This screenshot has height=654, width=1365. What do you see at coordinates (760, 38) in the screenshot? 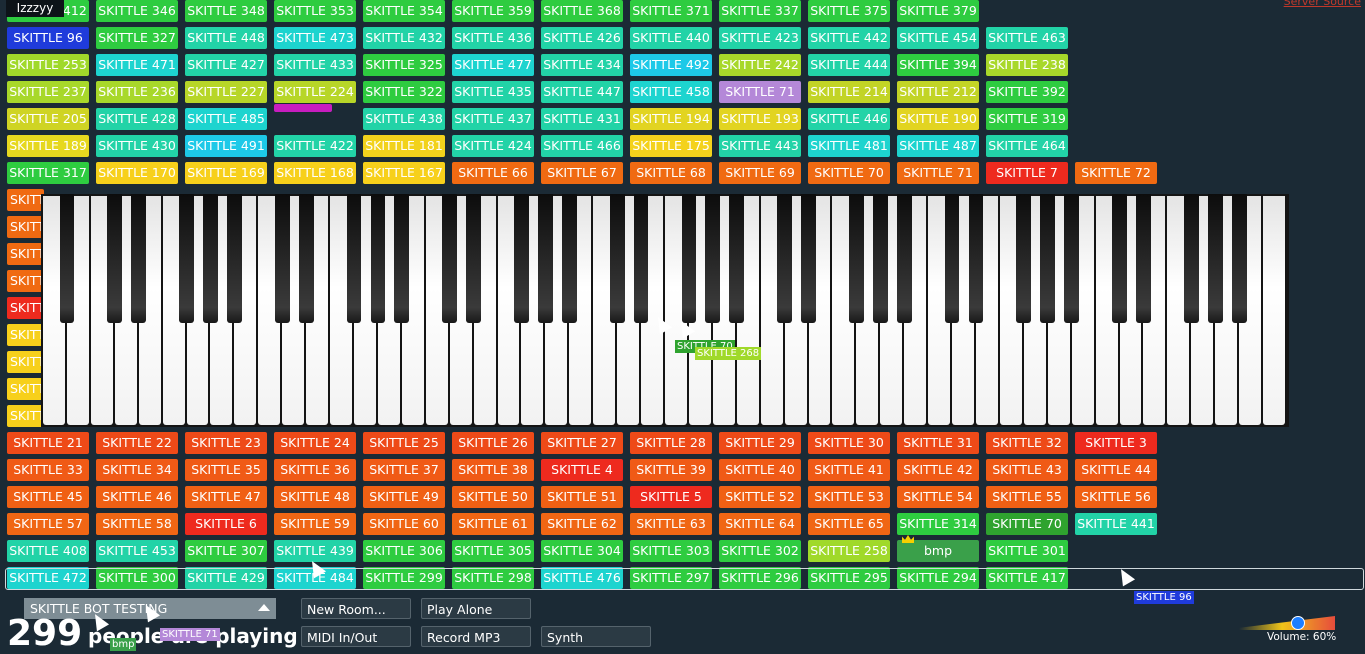
I see `participant-tag: SKITTLE 423` at bounding box center [760, 38].